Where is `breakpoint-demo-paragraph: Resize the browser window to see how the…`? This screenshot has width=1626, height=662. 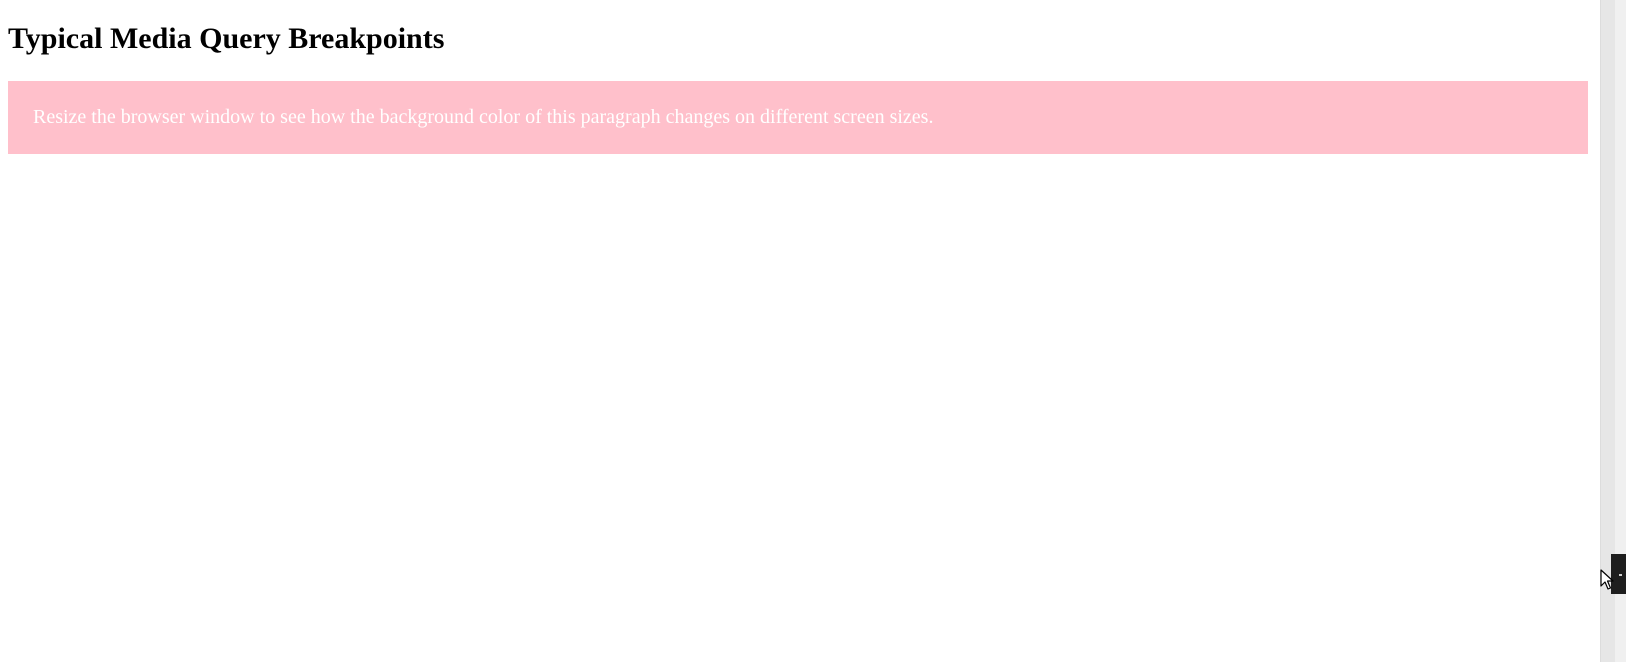 breakpoint-demo-paragraph: Resize the browser window to see how the… is located at coordinates (798, 117).